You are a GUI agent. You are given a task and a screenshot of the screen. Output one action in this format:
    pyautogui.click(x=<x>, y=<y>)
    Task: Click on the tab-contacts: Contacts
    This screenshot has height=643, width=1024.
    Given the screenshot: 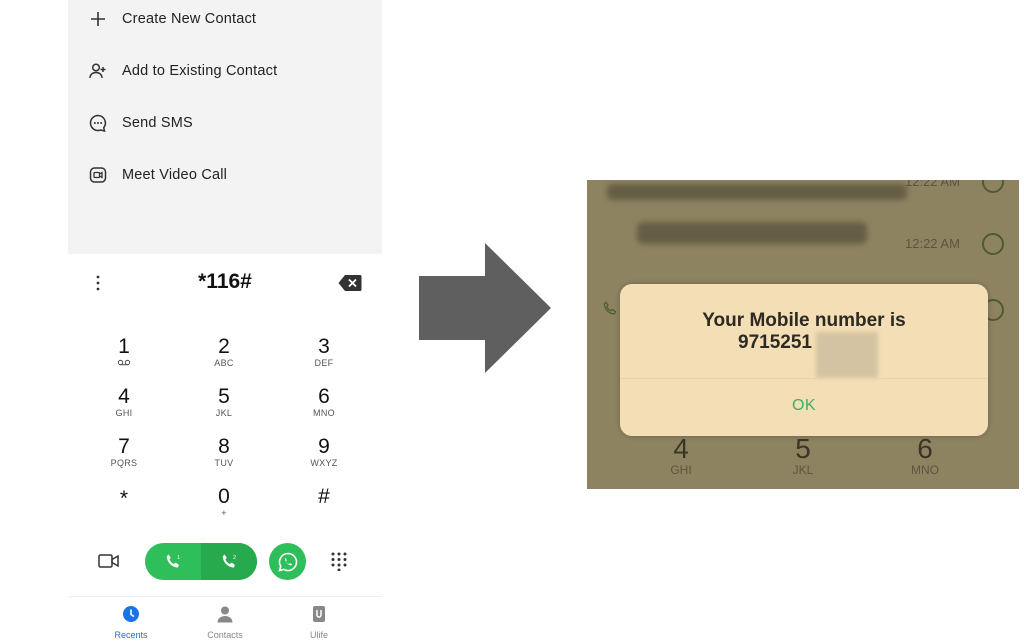 What is the action you would take?
    pyautogui.click(x=225, y=624)
    